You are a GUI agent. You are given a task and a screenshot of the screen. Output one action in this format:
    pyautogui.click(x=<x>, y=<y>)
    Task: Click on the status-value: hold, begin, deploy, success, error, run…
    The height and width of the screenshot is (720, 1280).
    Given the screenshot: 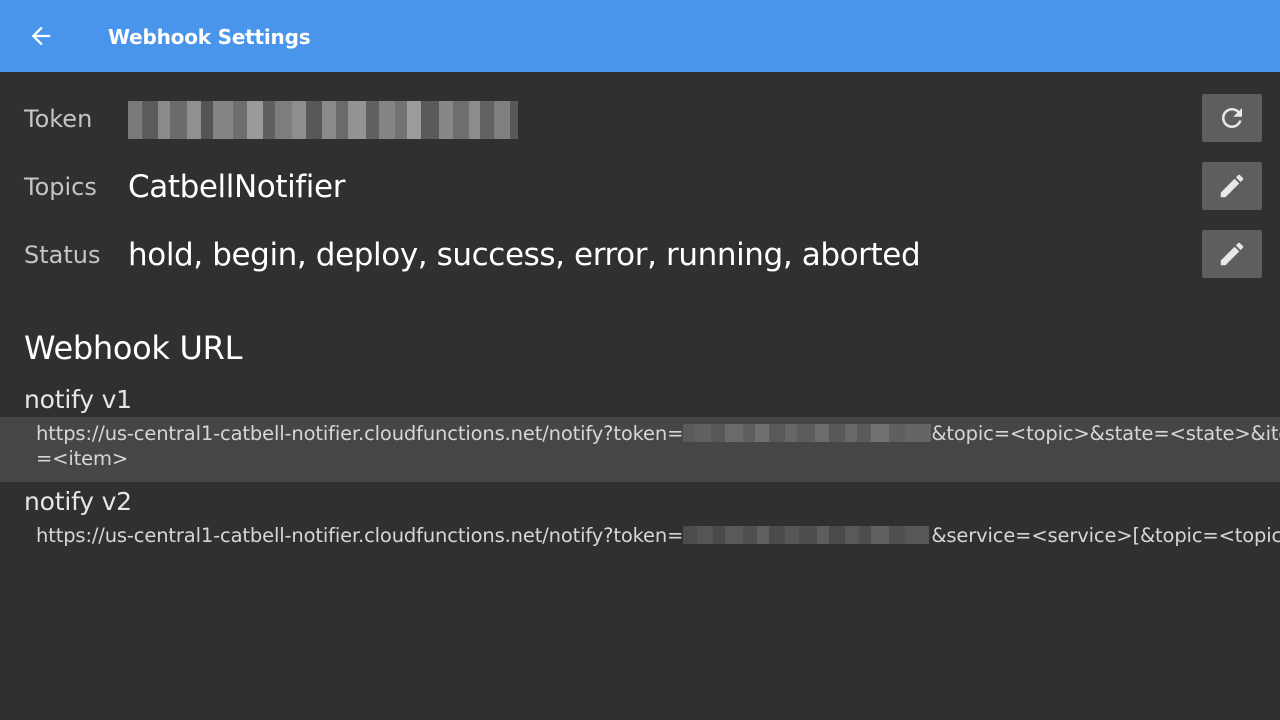 What is the action you would take?
    pyautogui.click(x=524, y=255)
    